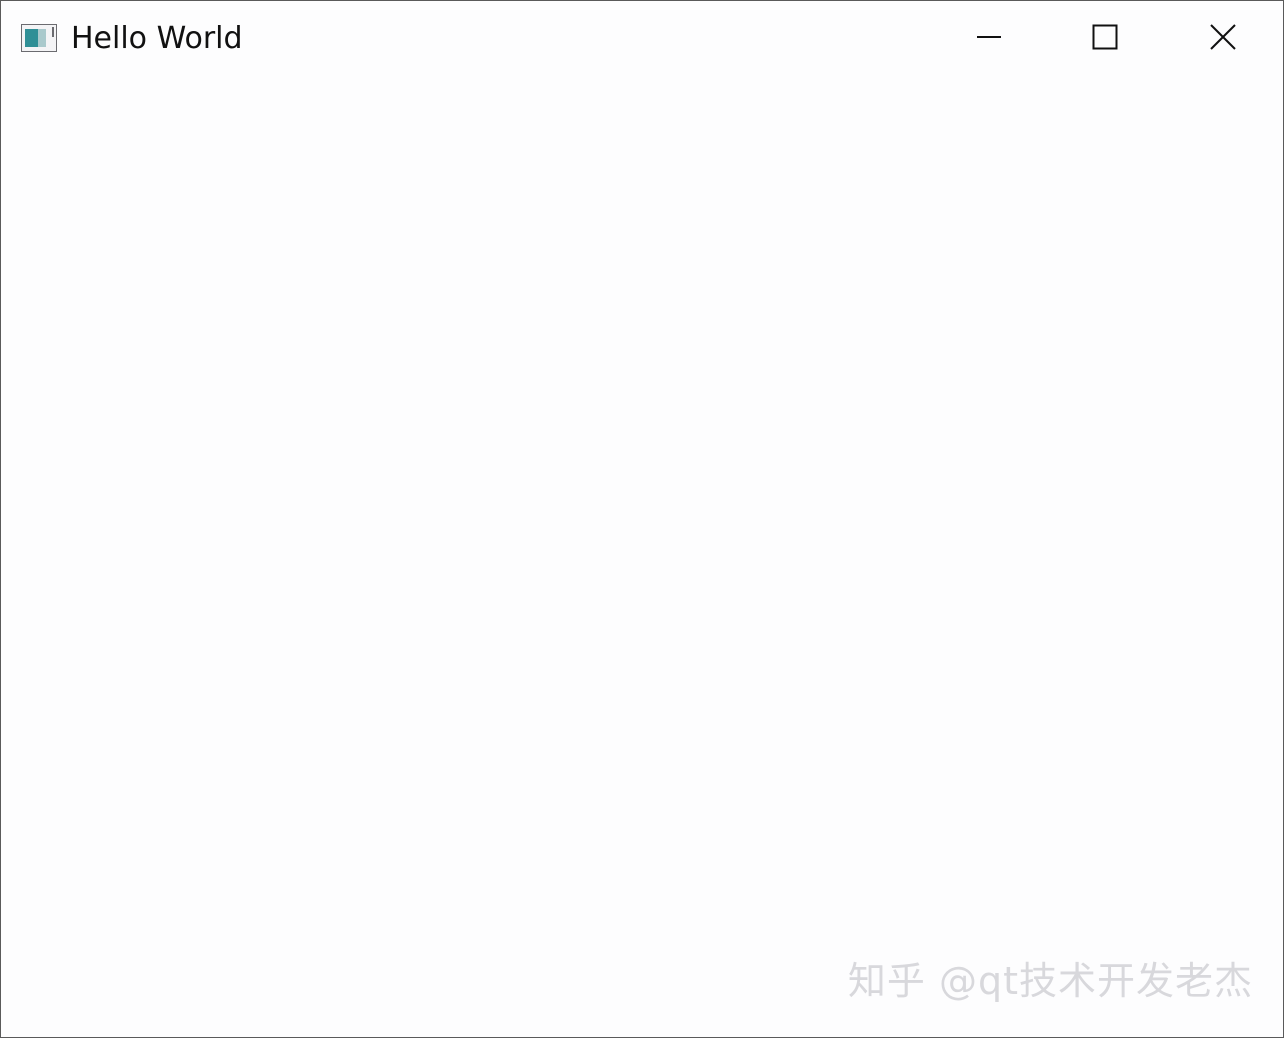 This screenshot has height=1038, width=1284. I want to click on window-title: Hello World, so click(157, 38).